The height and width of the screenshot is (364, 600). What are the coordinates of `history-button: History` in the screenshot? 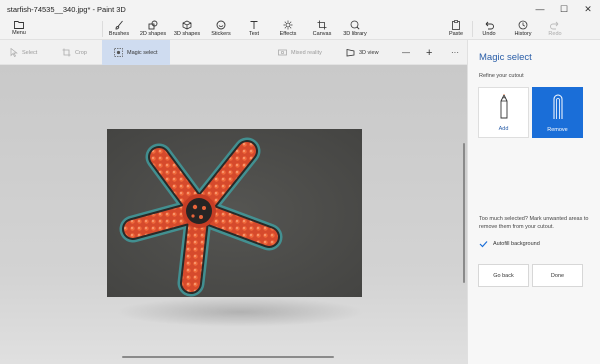 It's located at (523, 29).